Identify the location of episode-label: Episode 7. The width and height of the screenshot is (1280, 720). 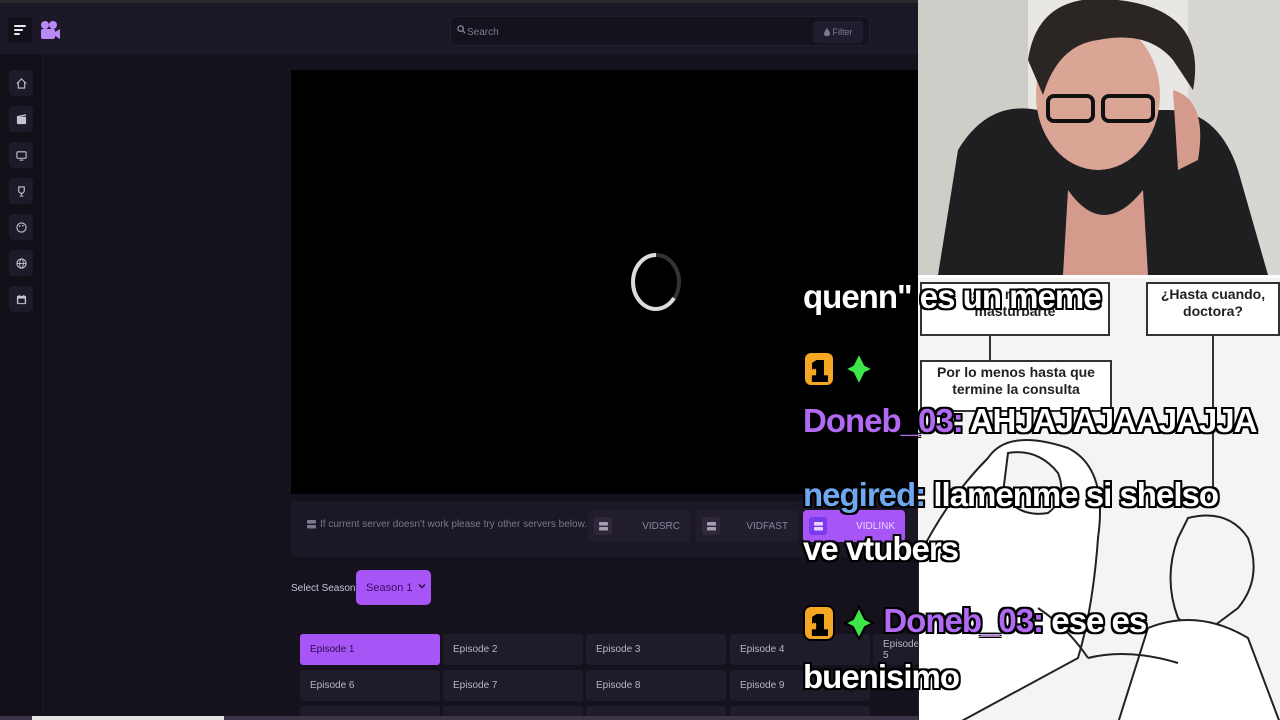
(475, 685).